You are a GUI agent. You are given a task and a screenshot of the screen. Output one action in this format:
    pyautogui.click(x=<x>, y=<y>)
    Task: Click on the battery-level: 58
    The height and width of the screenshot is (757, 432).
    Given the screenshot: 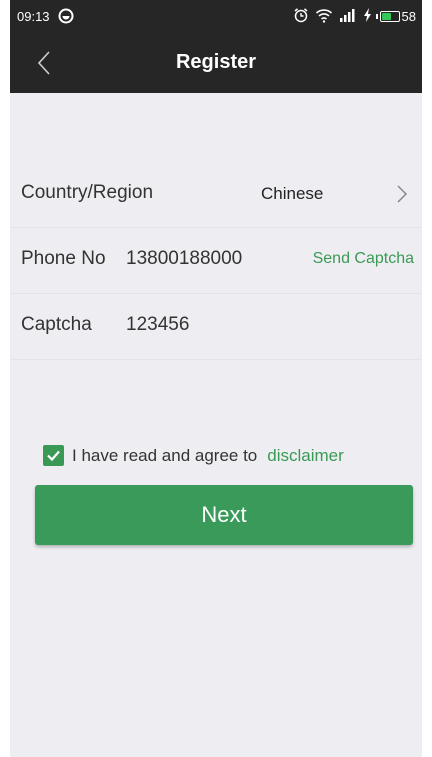 What is the action you would take?
    pyautogui.click(x=408, y=16)
    